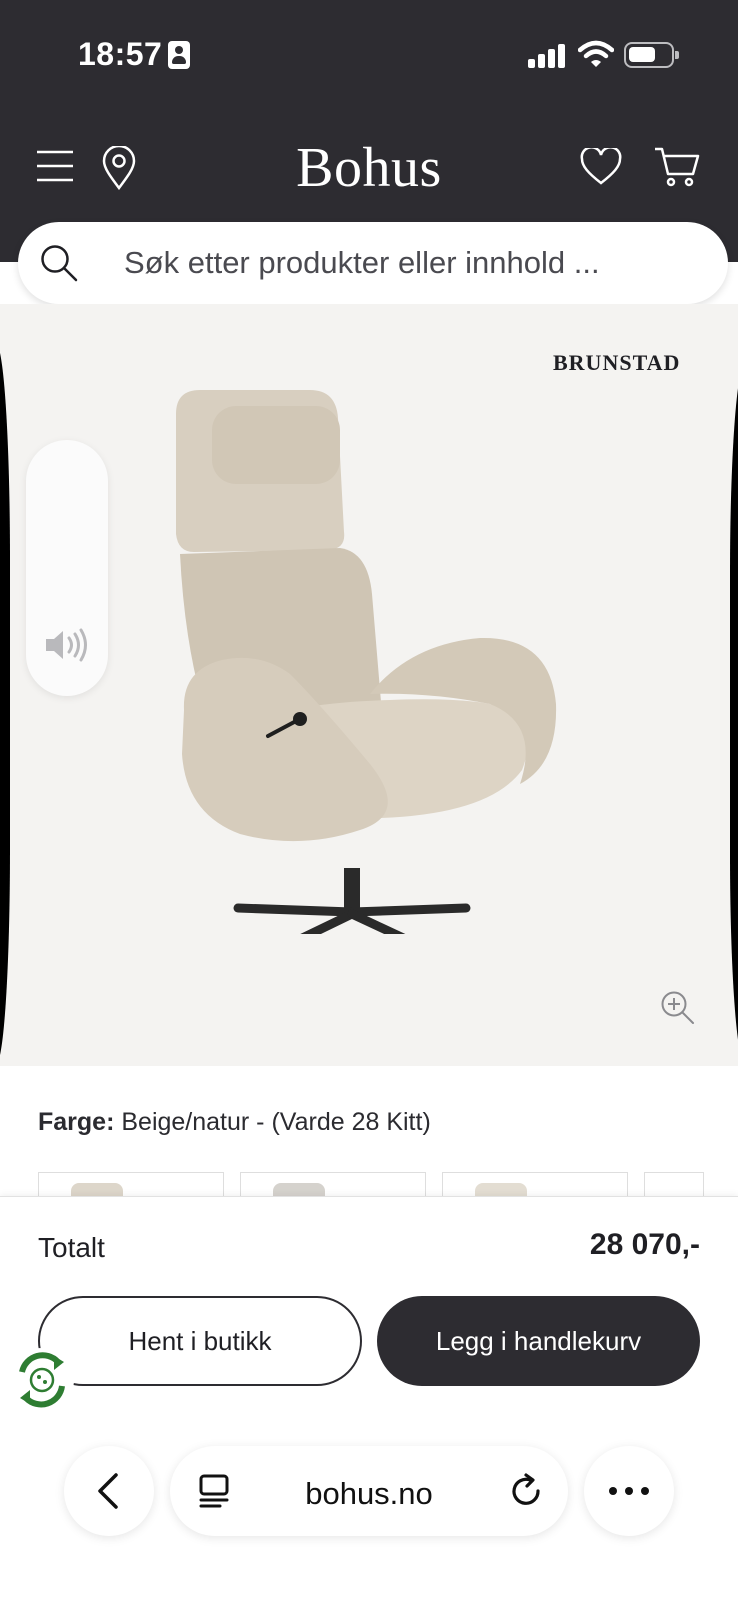 The height and width of the screenshot is (1600, 738). I want to click on search-icon, so click(59, 263).